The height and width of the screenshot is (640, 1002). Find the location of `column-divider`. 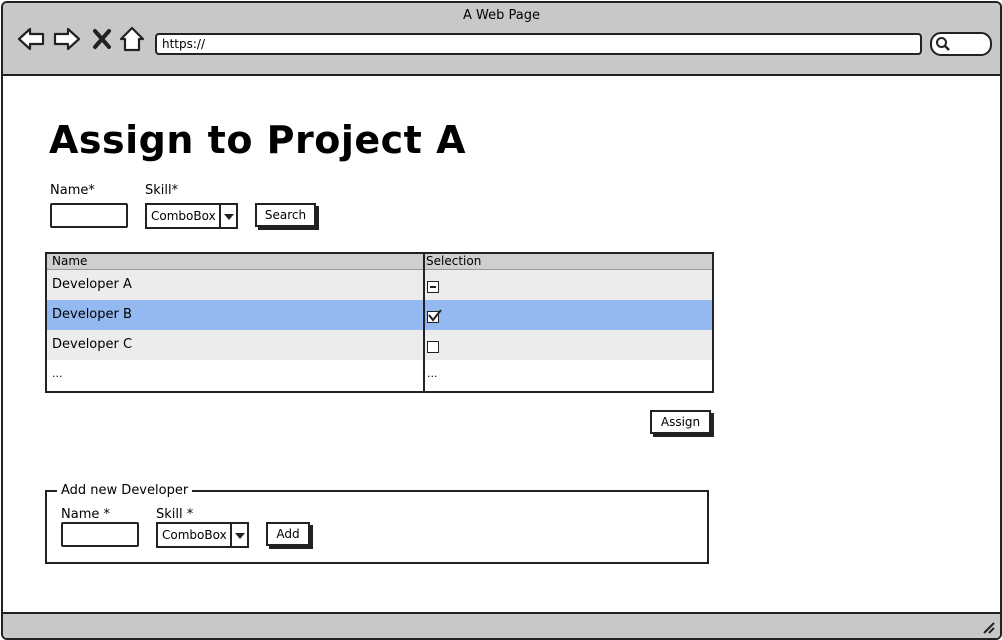

column-divider is located at coordinates (424, 322).